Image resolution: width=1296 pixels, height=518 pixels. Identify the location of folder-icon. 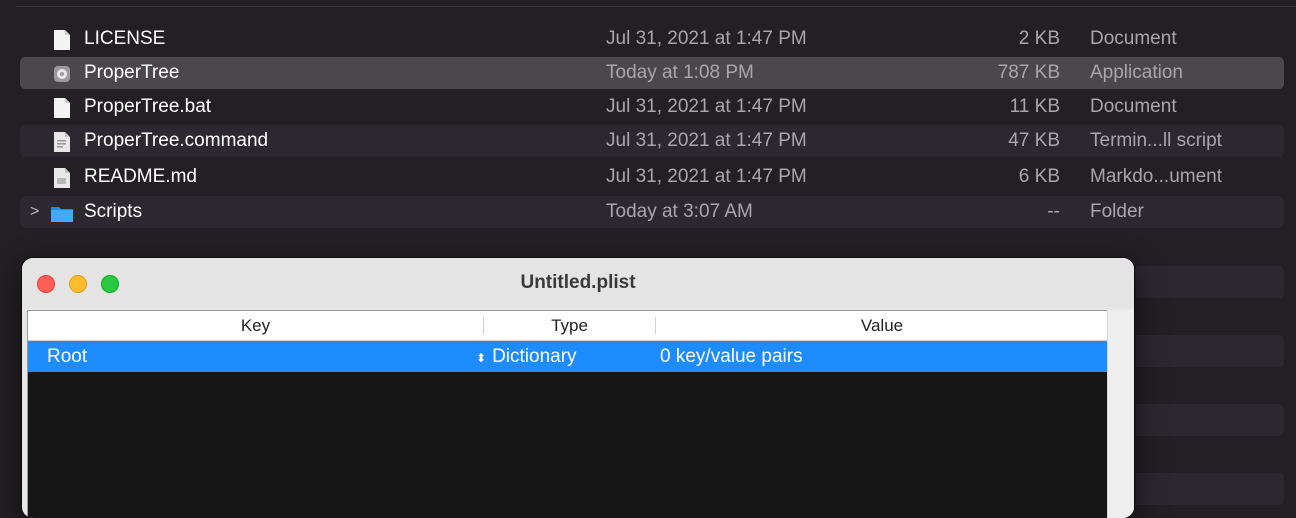
(62, 212).